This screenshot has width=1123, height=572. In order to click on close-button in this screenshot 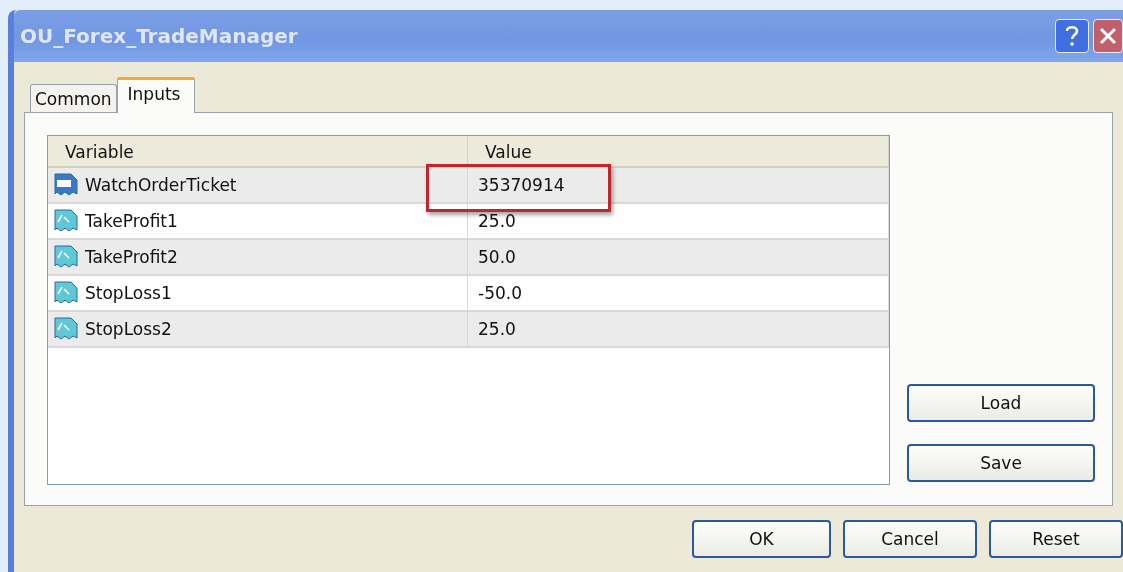, I will do `click(1108, 36)`.